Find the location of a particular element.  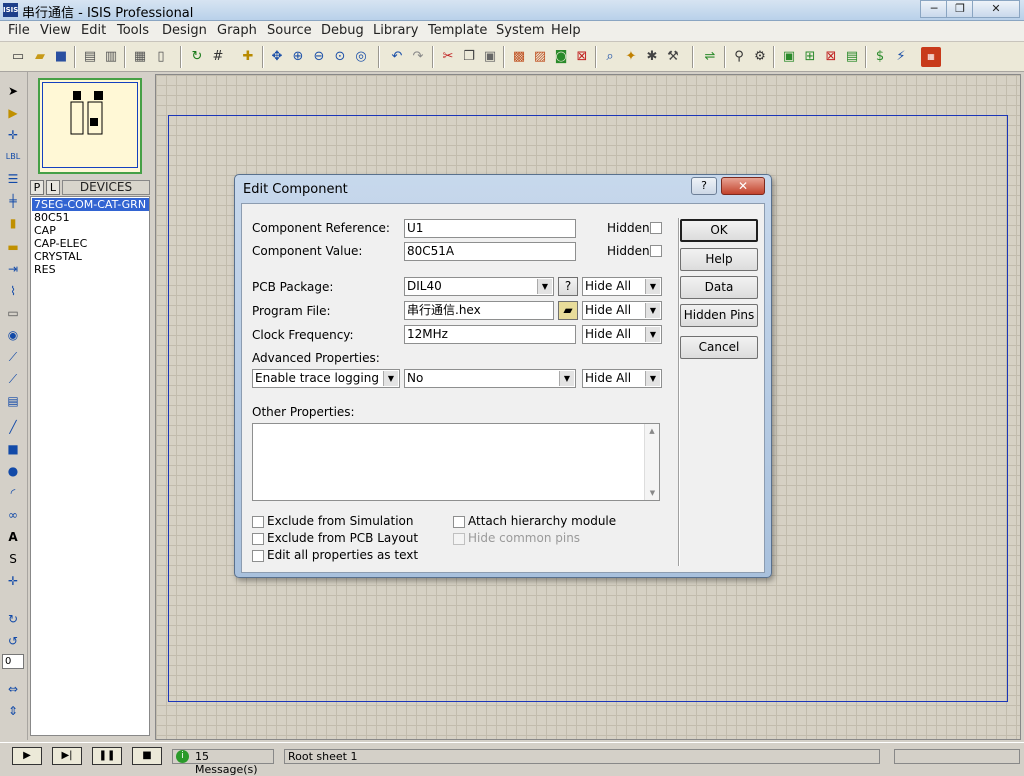

menu-file: File is located at coordinates (19, 30).